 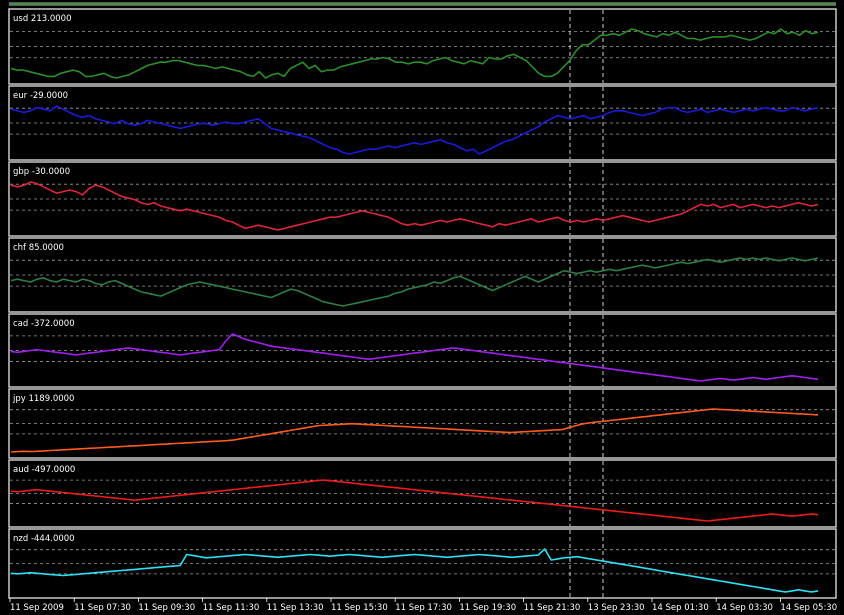 I want to click on panel-label: gbp -30.0000, so click(x=41, y=172).